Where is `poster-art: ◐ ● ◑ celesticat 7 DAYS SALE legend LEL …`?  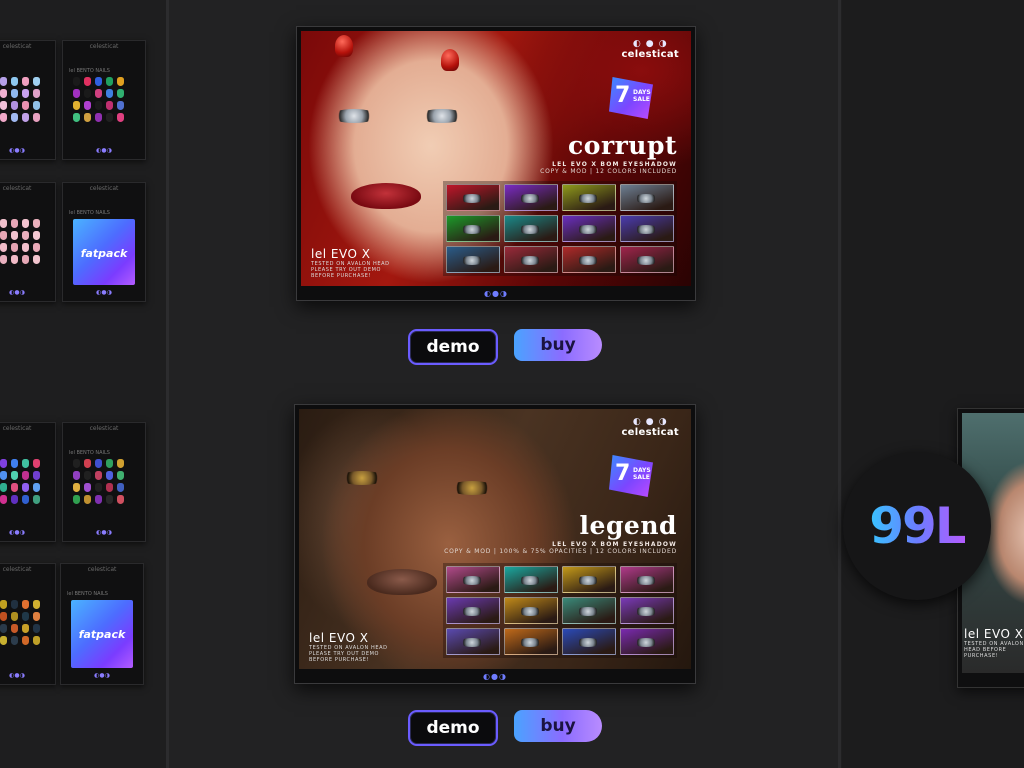
poster-art: ◐ ● ◑ celesticat 7 DAYS SALE legend LEL … is located at coordinates (495, 539).